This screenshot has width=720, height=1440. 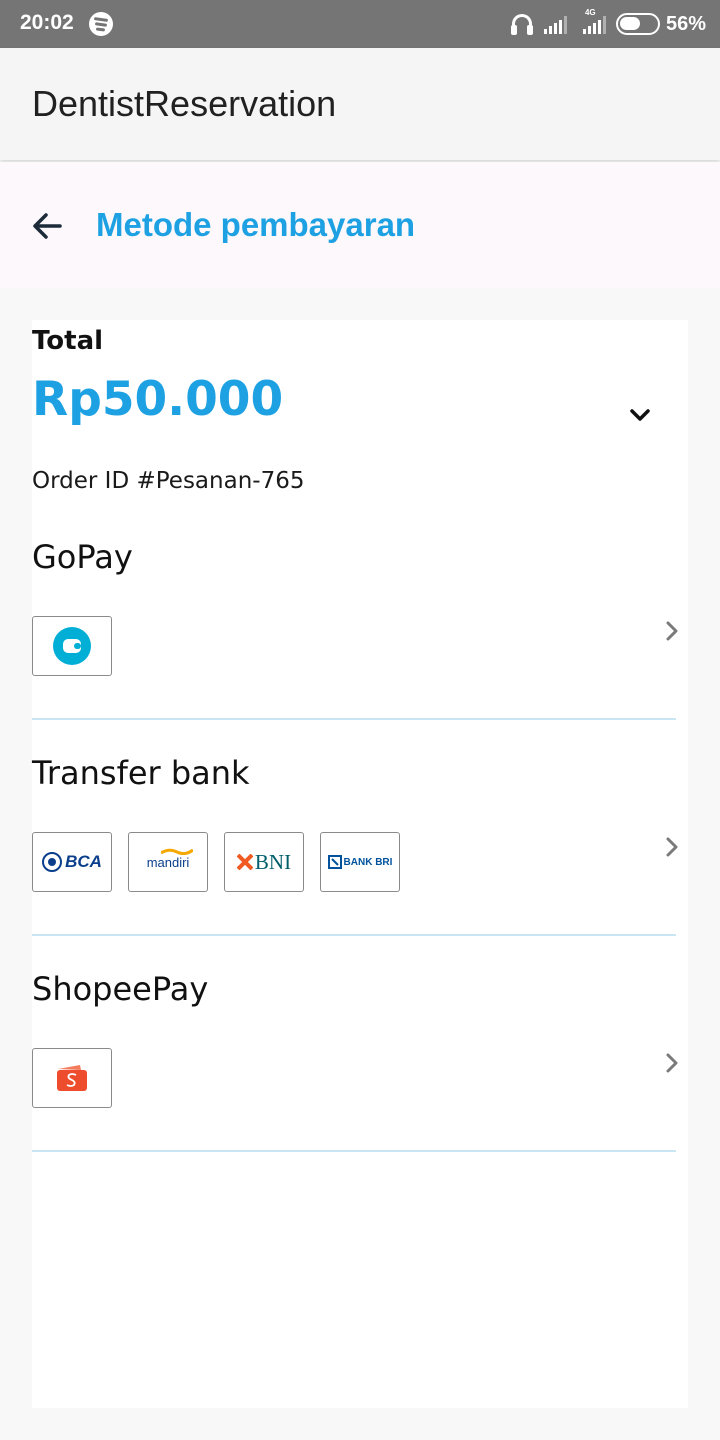 I want to click on back-button, so click(x=48, y=226).